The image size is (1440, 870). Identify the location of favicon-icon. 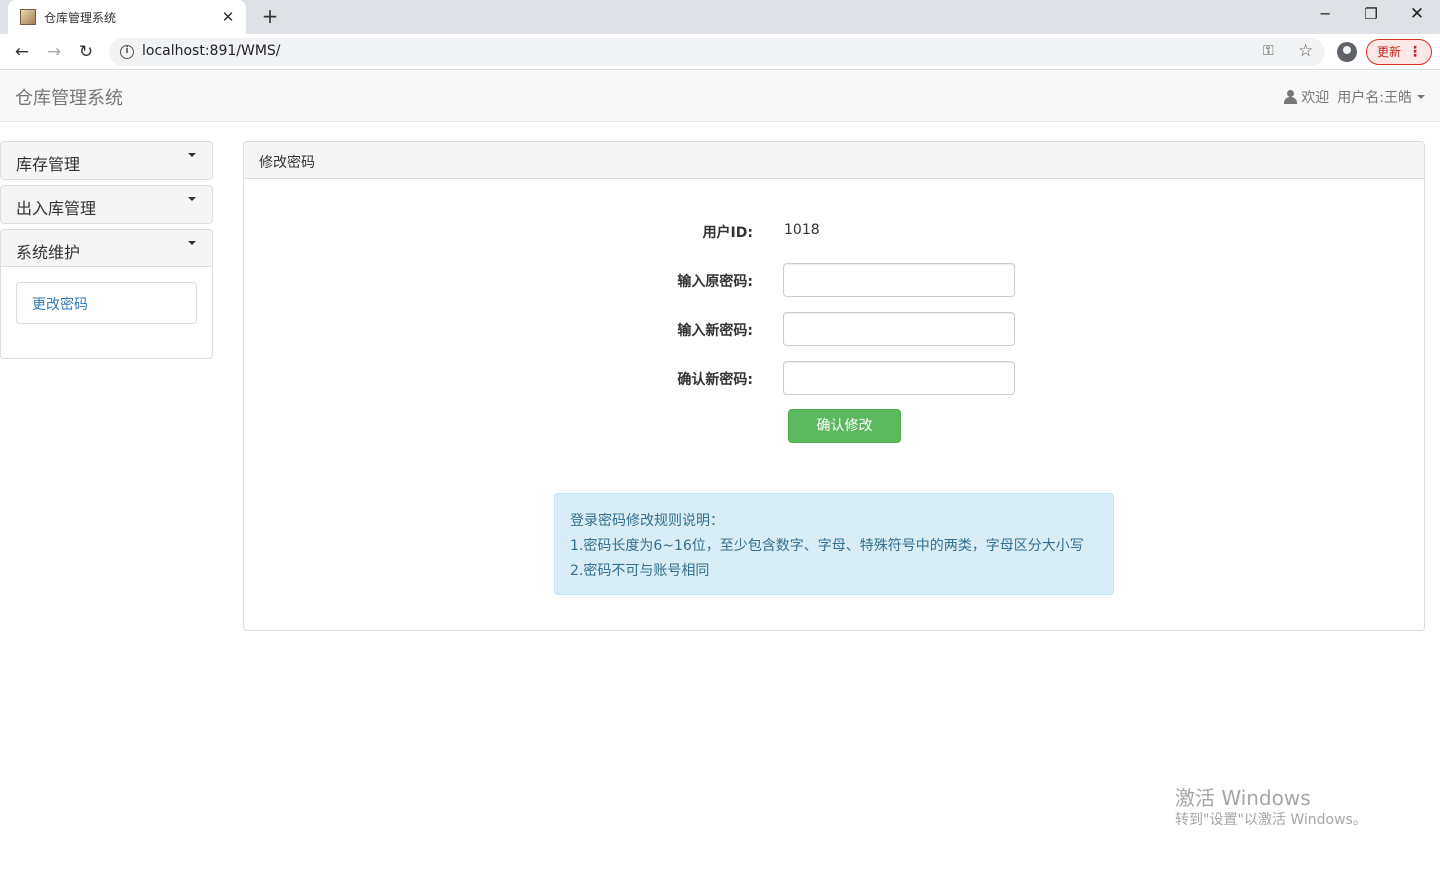
(28, 17).